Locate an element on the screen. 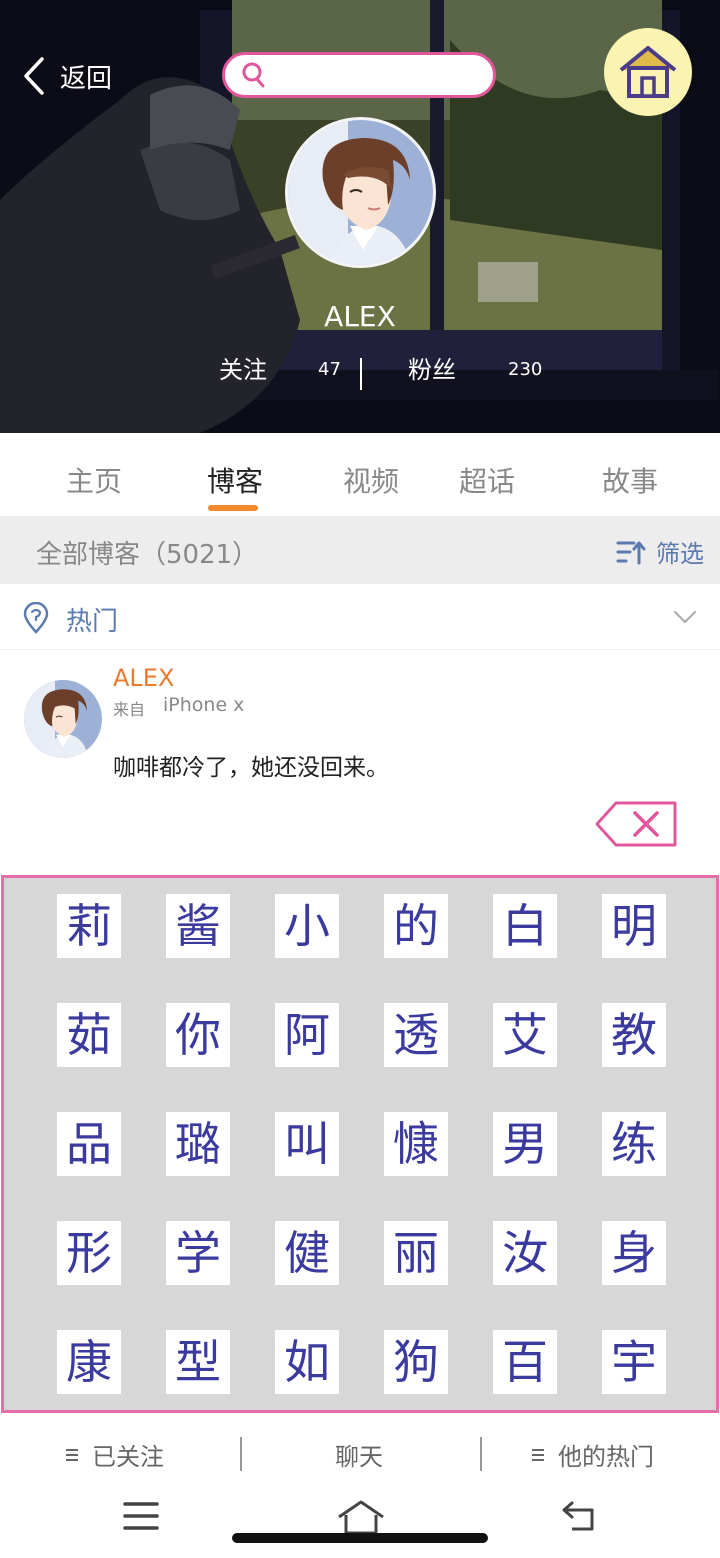 The width and height of the screenshot is (720, 1558). post-author-avatar is located at coordinates (63, 719).